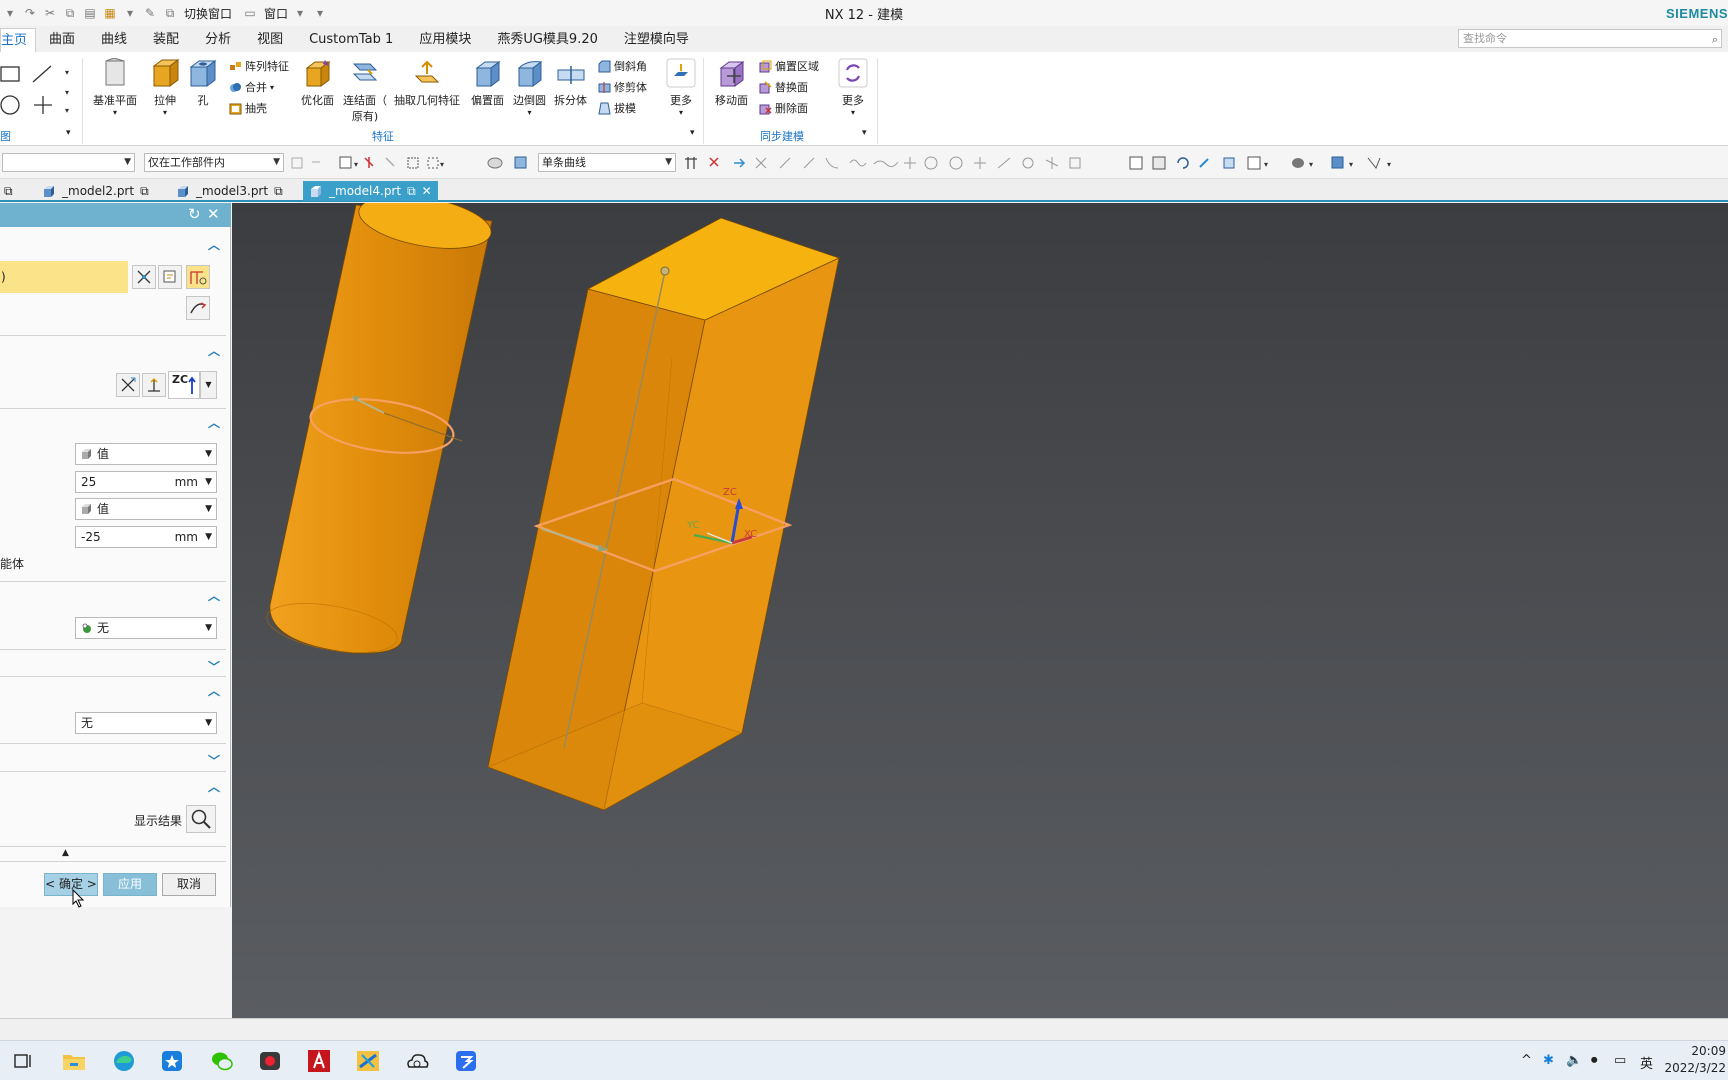  What do you see at coordinates (1039, 163) in the screenshot?
I see `snap-point-icons: ▾ ▾ ▾ ▾` at bounding box center [1039, 163].